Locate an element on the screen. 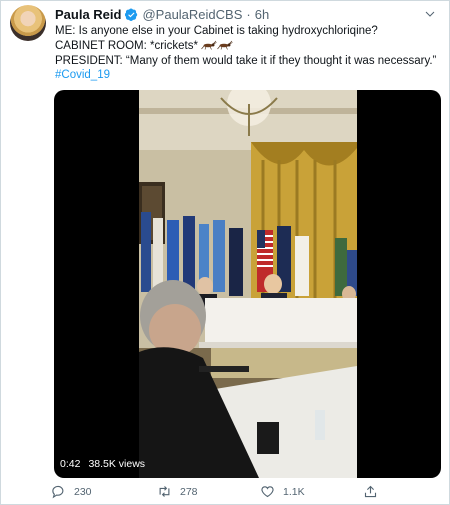 The image size is (450, 505). reply-count: 230 is located at coordinates (83, 491).